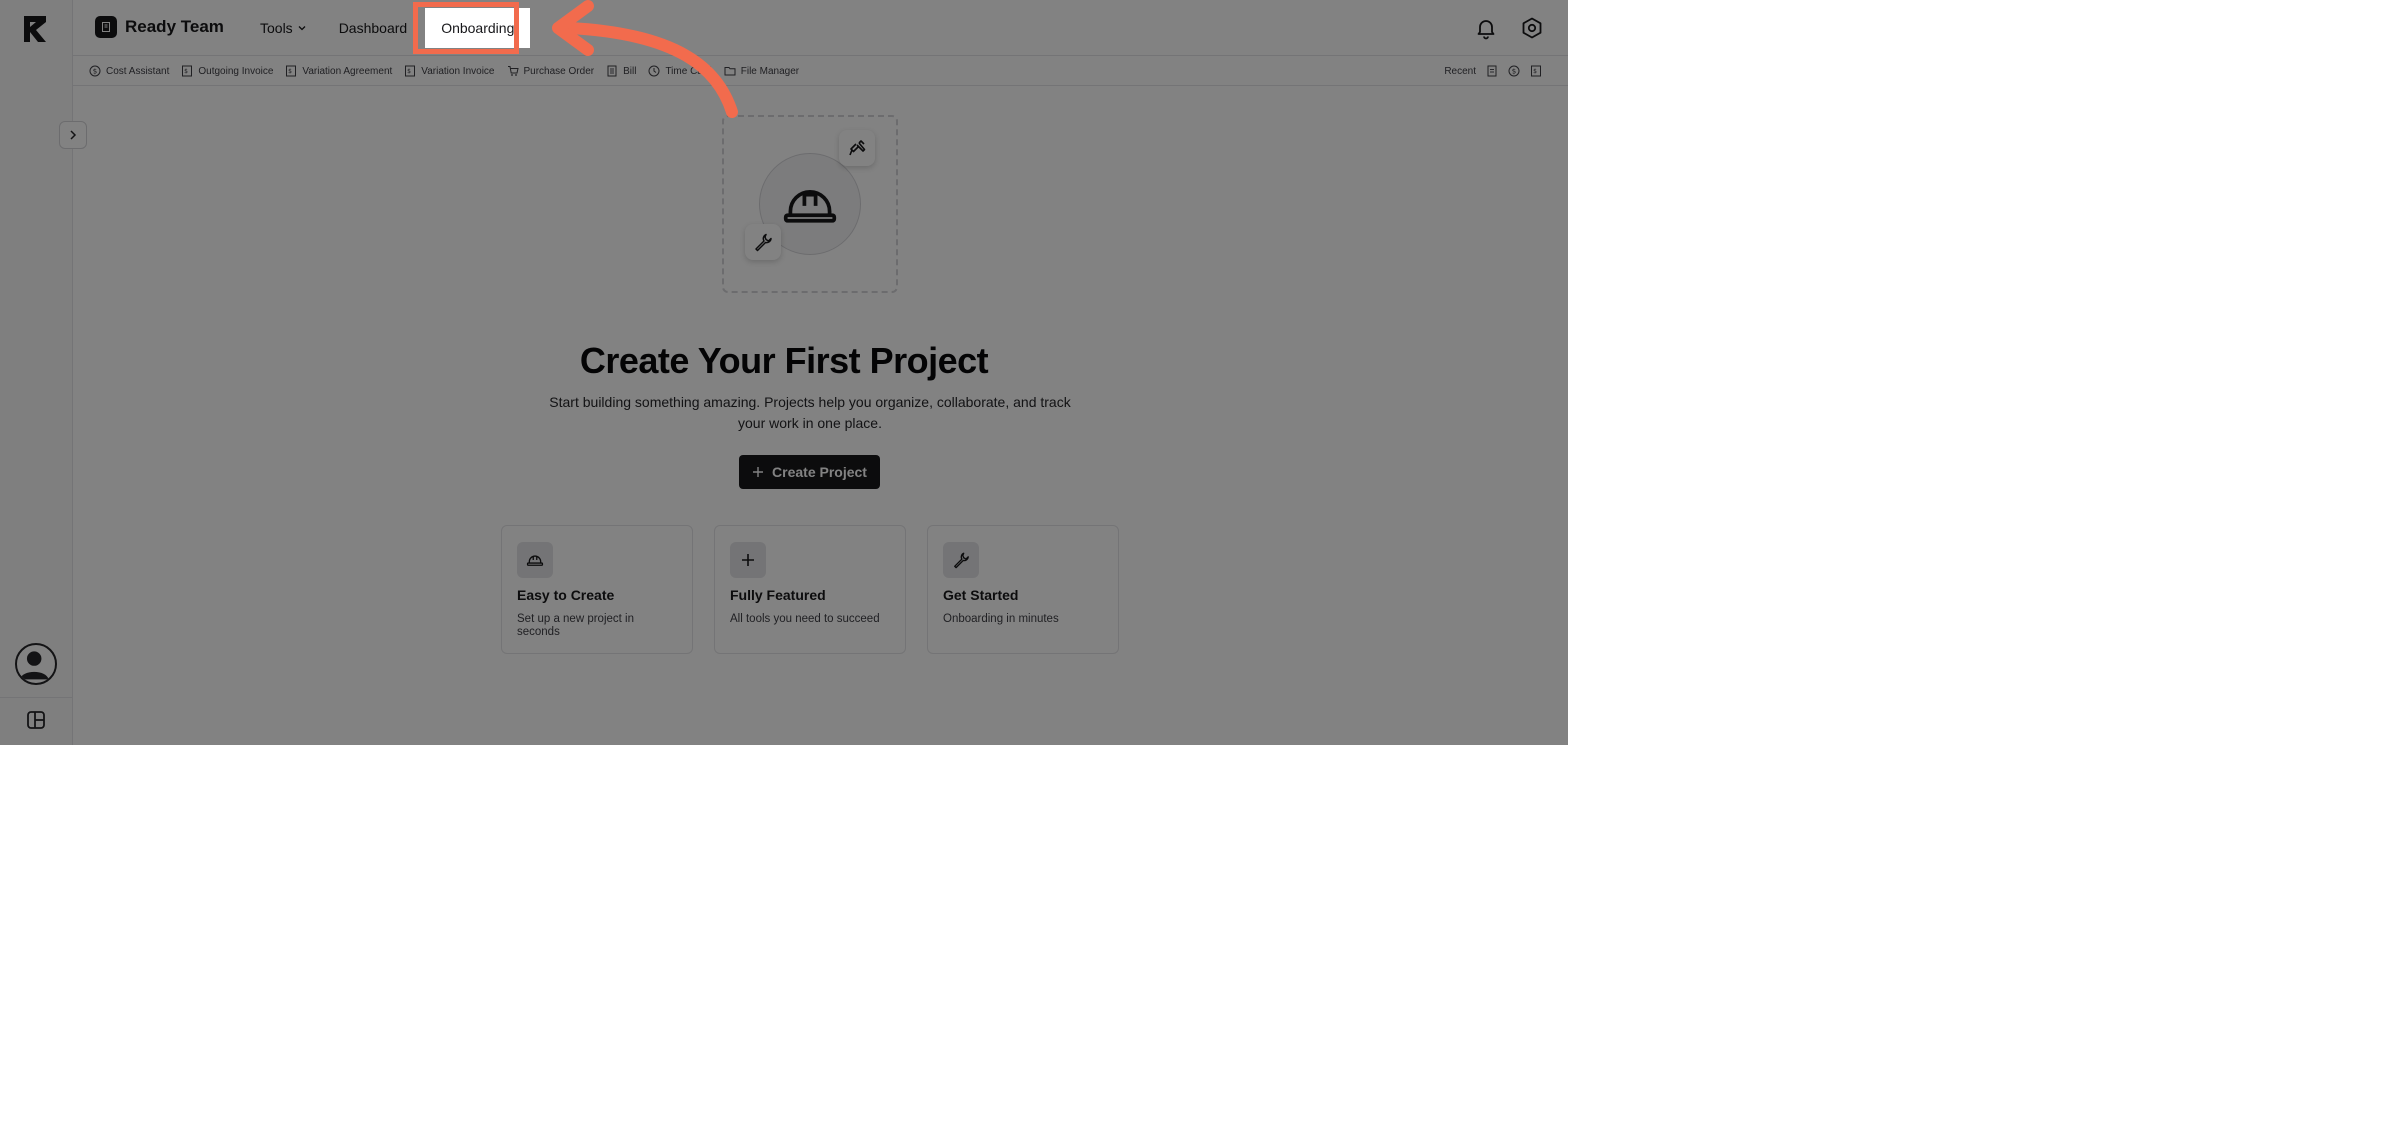 The width and height of the screenshot is (2400, 1140). What do you see at coordinates (770, 71) in the screenshot?
I see `quick-link-label: File Manager` at bounding box center [770, 71].